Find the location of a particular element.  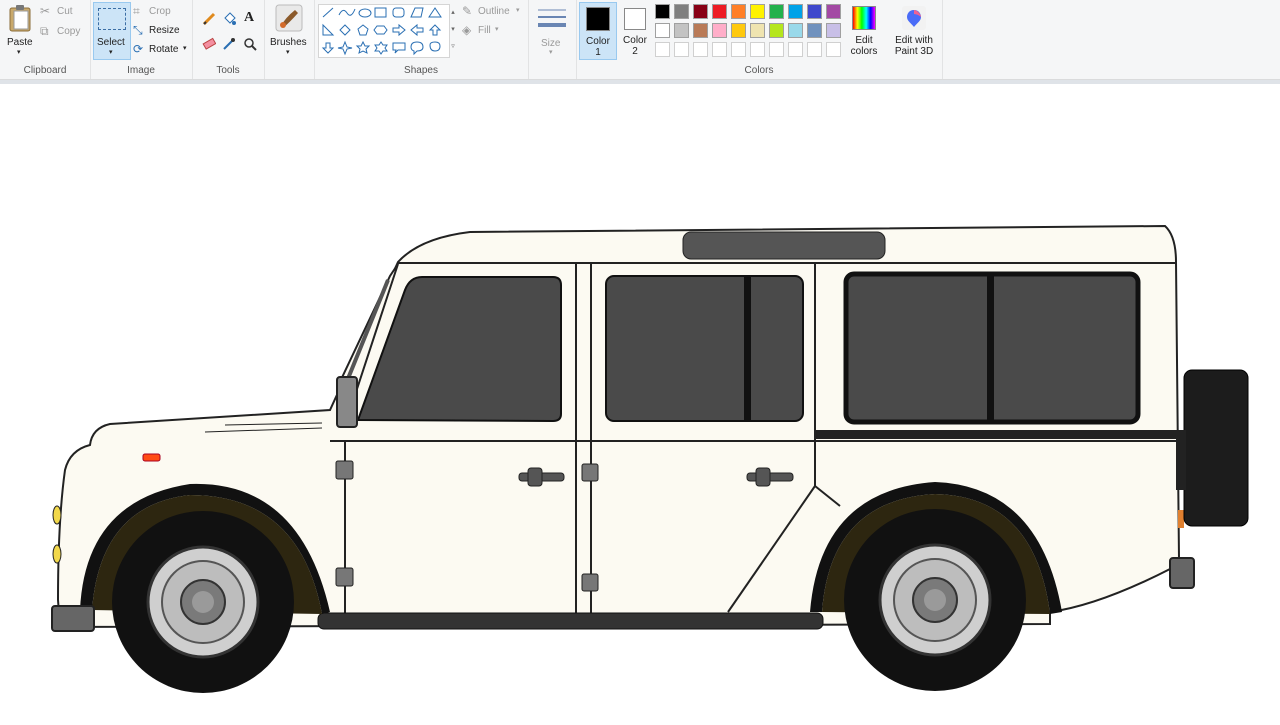

select-rect-icon is located at coordinates (112, 19).